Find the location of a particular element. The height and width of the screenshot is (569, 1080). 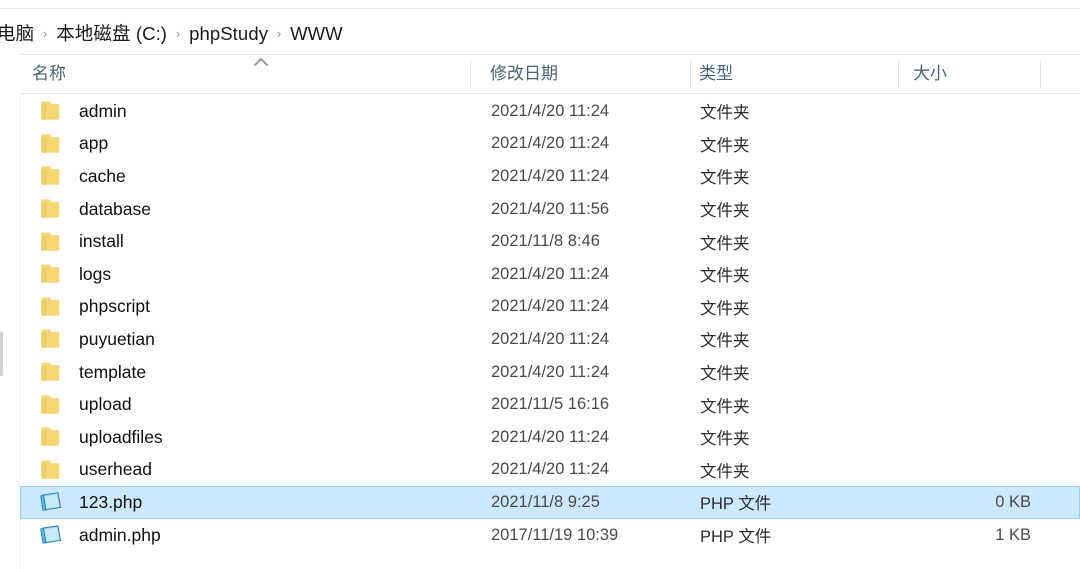

file-date-cell: 2021/11/8 9:25 is located at coordinates (545, 501).